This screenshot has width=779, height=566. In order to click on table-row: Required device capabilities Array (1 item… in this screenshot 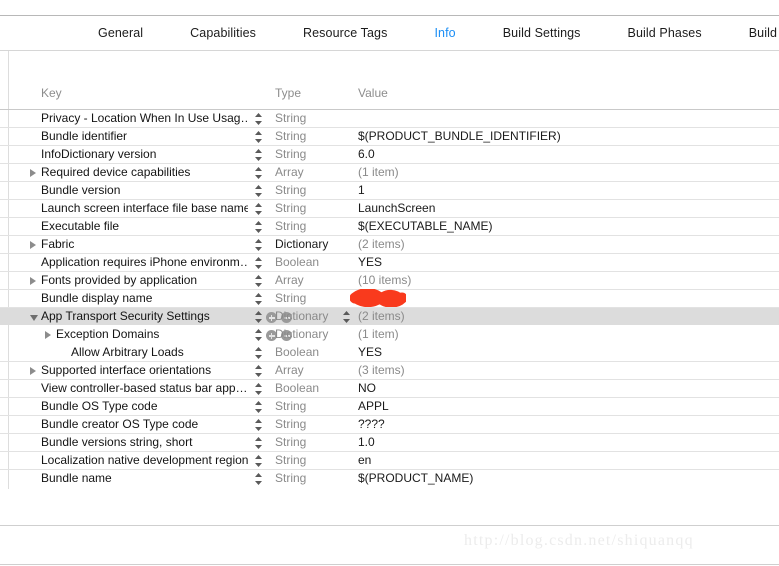, I will do `click(389, 172)`.